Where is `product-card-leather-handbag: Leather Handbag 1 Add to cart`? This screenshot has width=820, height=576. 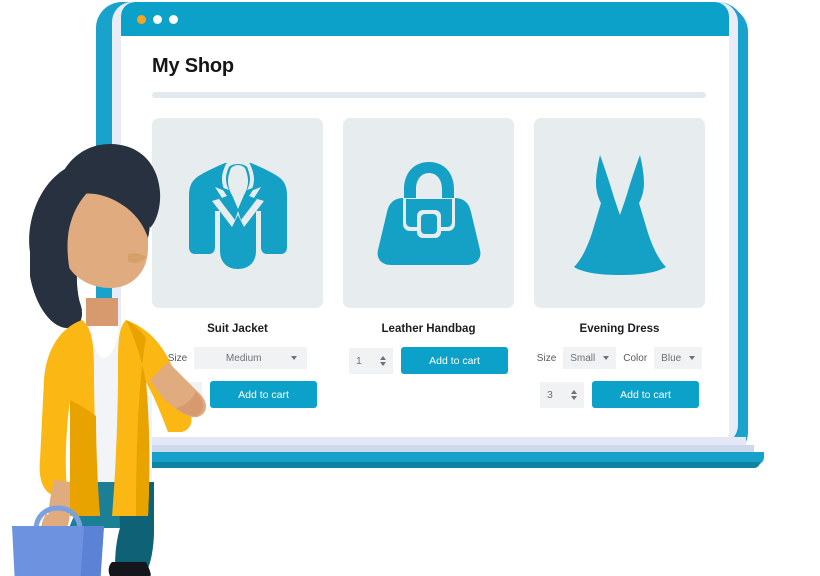
product-card-leather-handbag: Leather Handbag 1 Add to cart is located at coordinates (428, 263).